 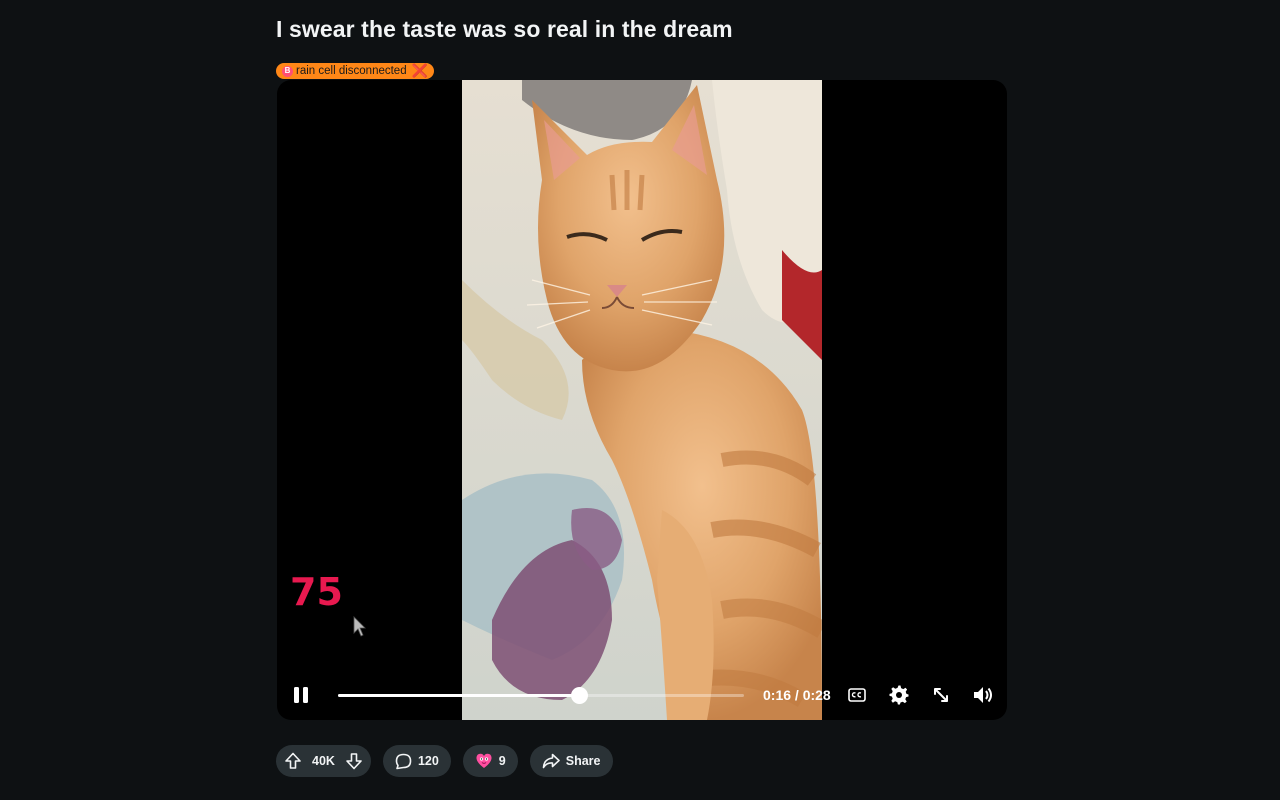 I want to click on downvote-arrow-icon, so click(x=354, y=761).